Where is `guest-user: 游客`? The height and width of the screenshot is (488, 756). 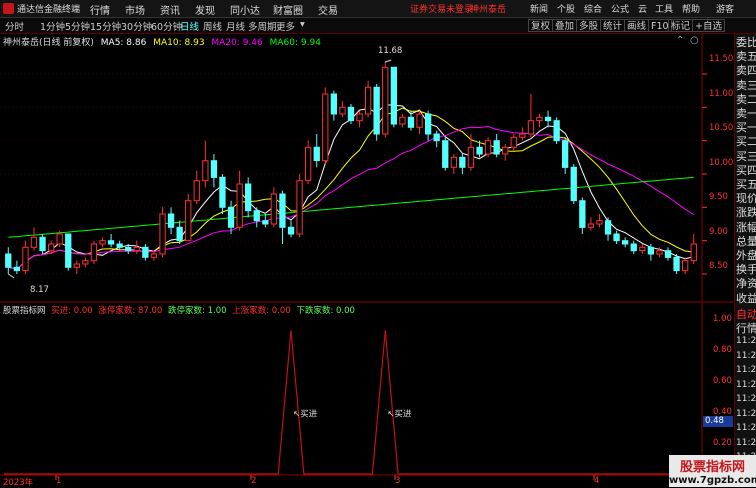 guest-user: 游客 is located at coordinates (725, 8).